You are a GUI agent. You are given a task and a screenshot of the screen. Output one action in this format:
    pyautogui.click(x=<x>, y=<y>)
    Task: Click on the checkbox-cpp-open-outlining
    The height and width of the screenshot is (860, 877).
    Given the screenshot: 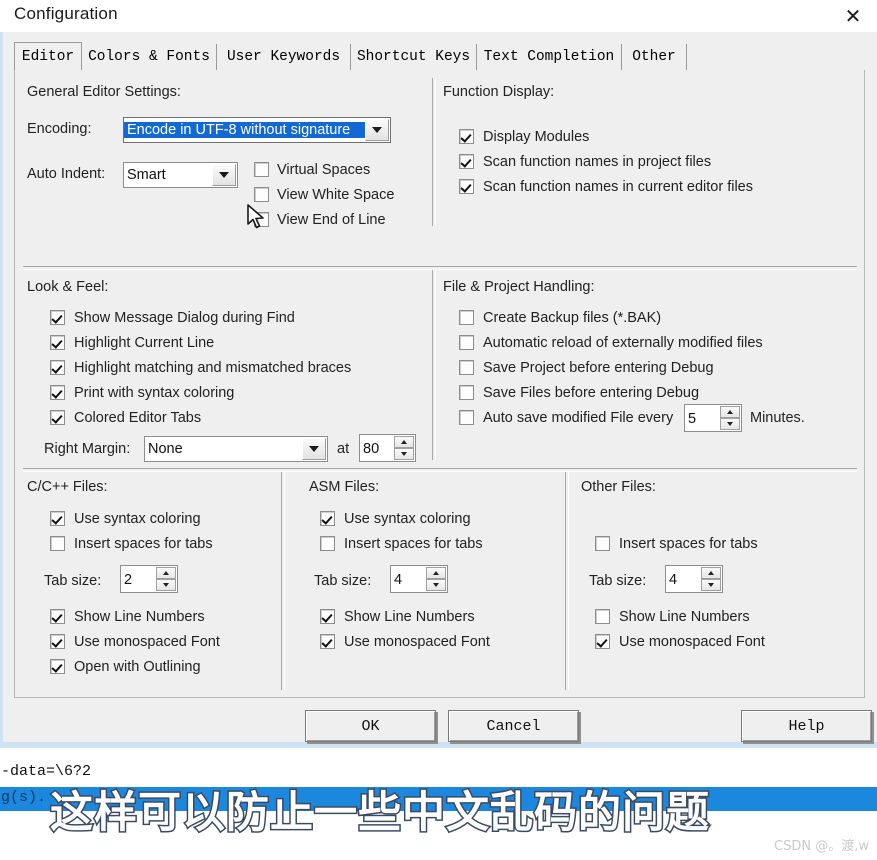 What is the action you would take?
    pyautogui.click(x=57, y=666)
    